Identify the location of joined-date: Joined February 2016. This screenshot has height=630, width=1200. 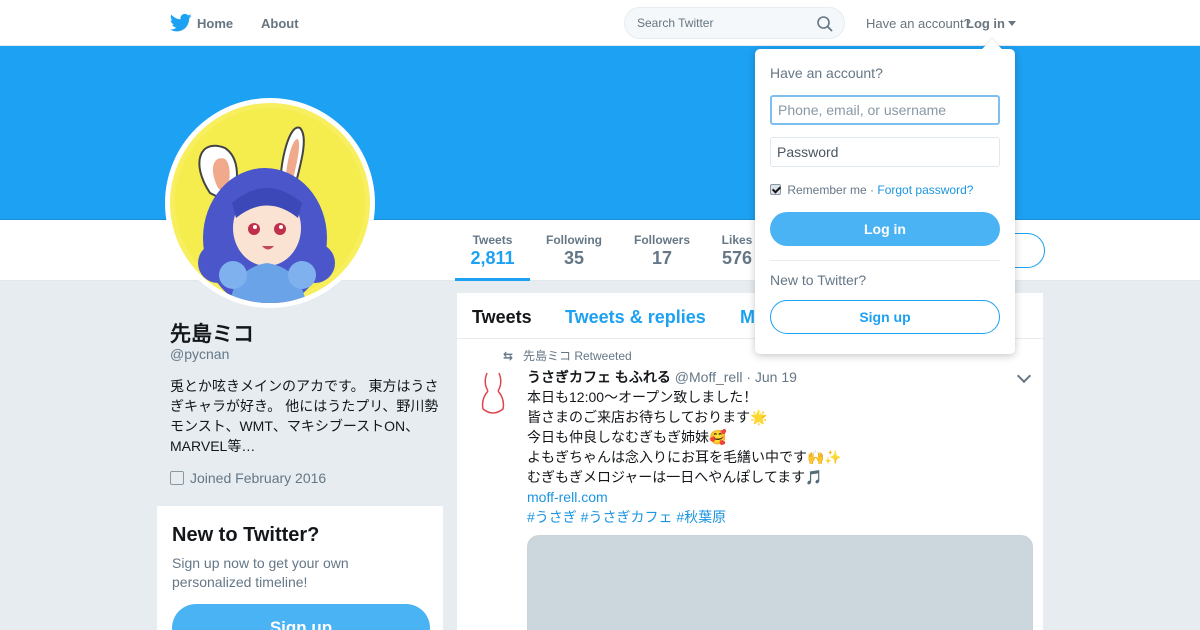
(248, 478).